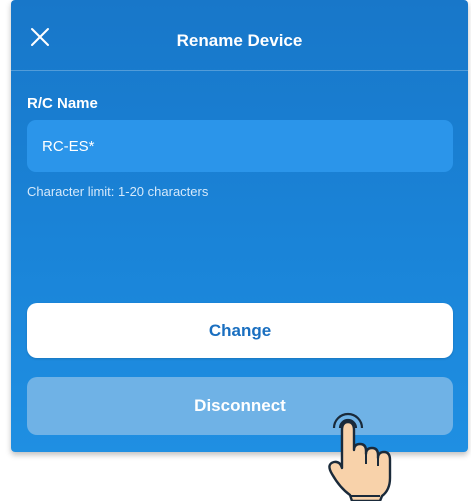  I want to click on tap-hand-icon, so click(360, 456).